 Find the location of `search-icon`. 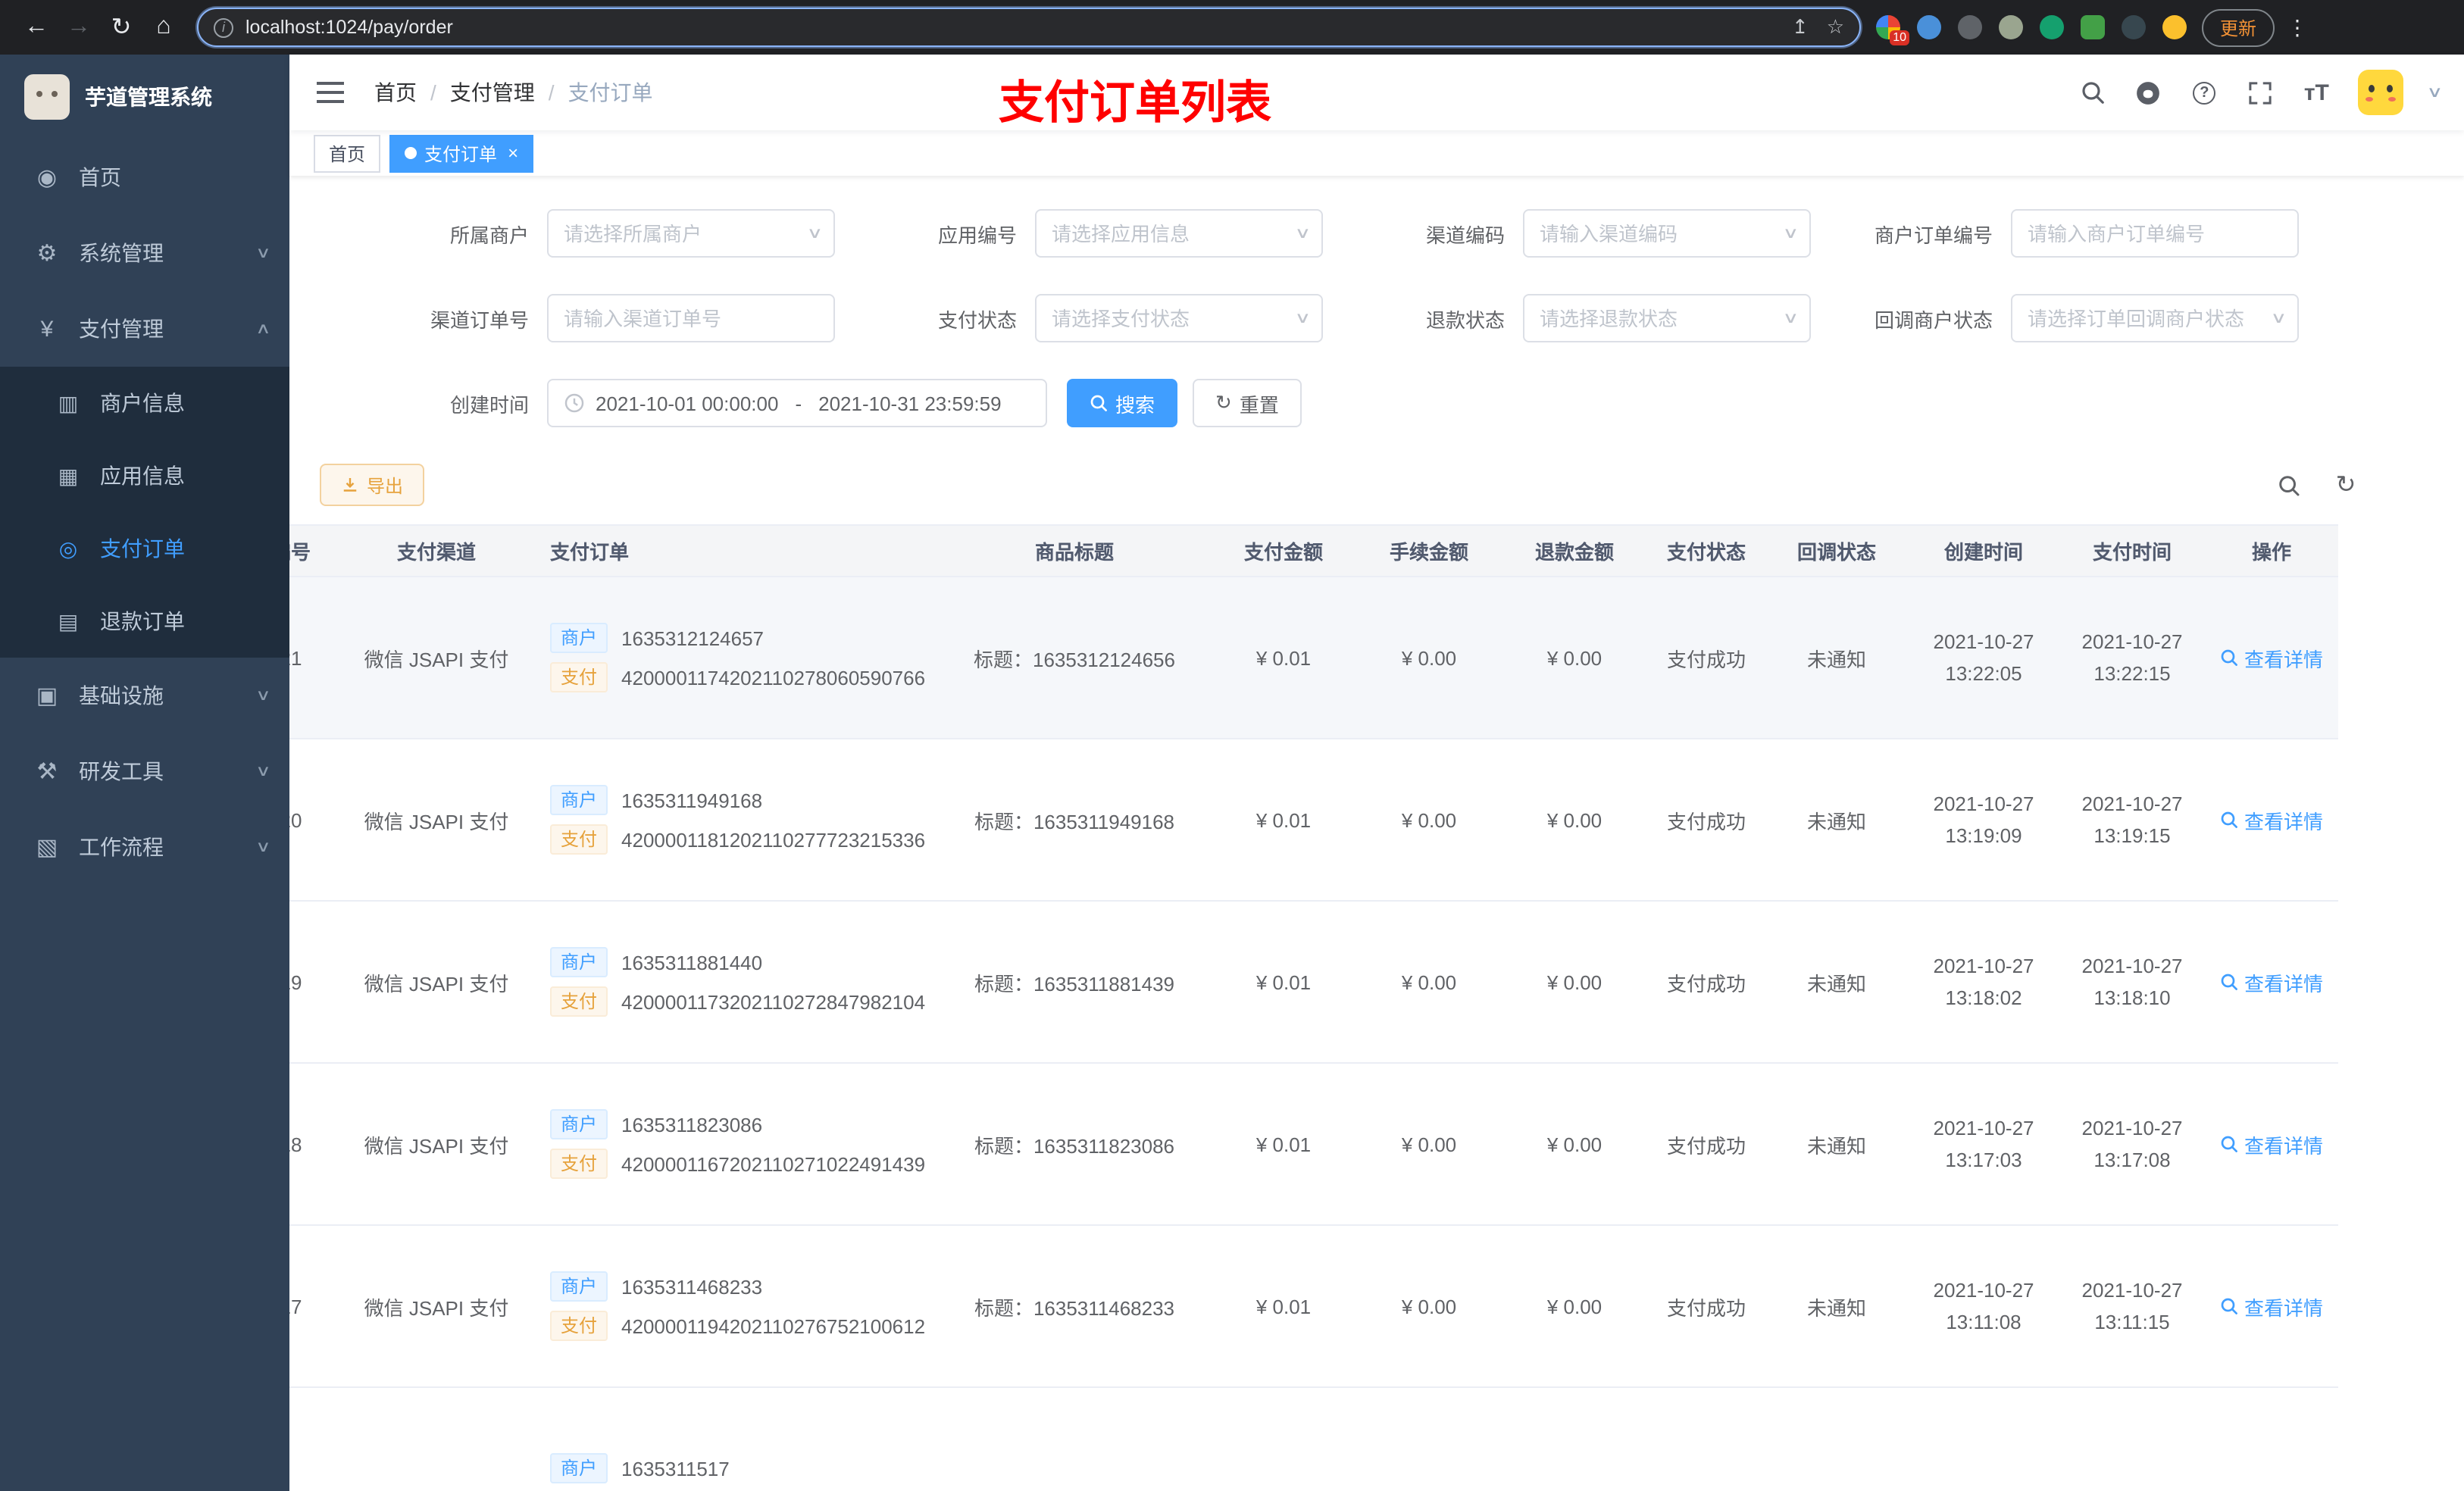

search-icon is located at coordinates (2092, 92).